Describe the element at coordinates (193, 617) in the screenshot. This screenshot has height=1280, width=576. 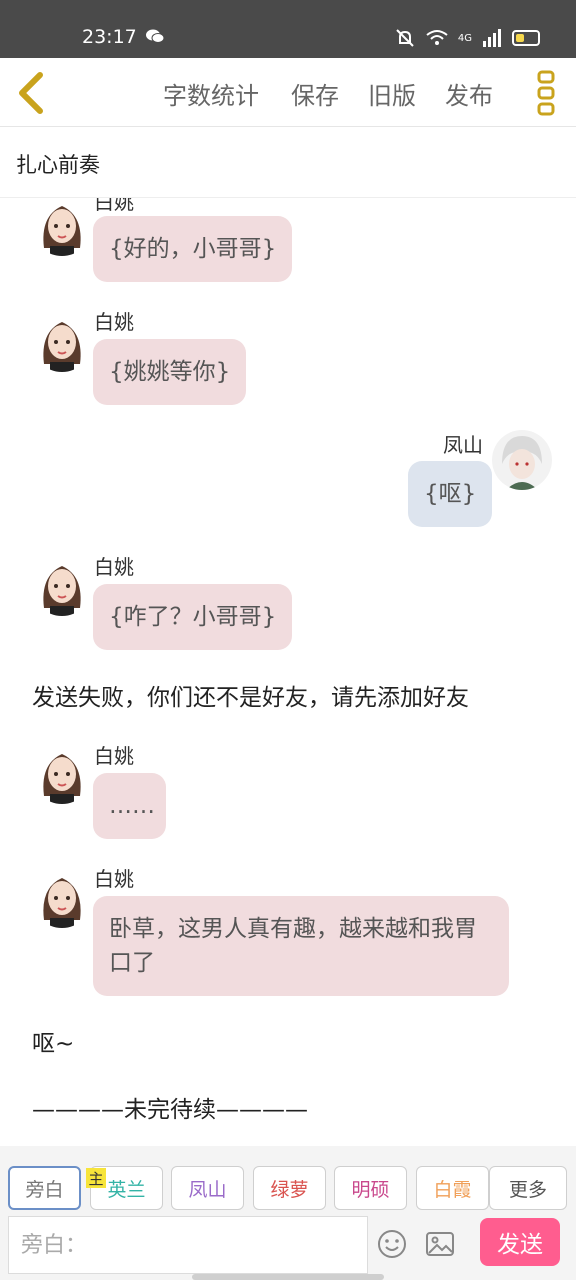
I see `chat-bubble: {咋了？小哥哥}` at that location.